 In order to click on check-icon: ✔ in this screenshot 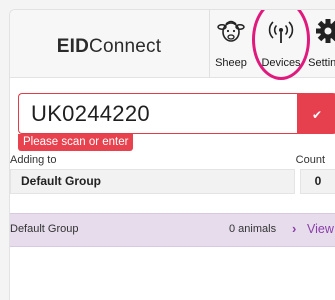, I will do `click(317, 115)`.